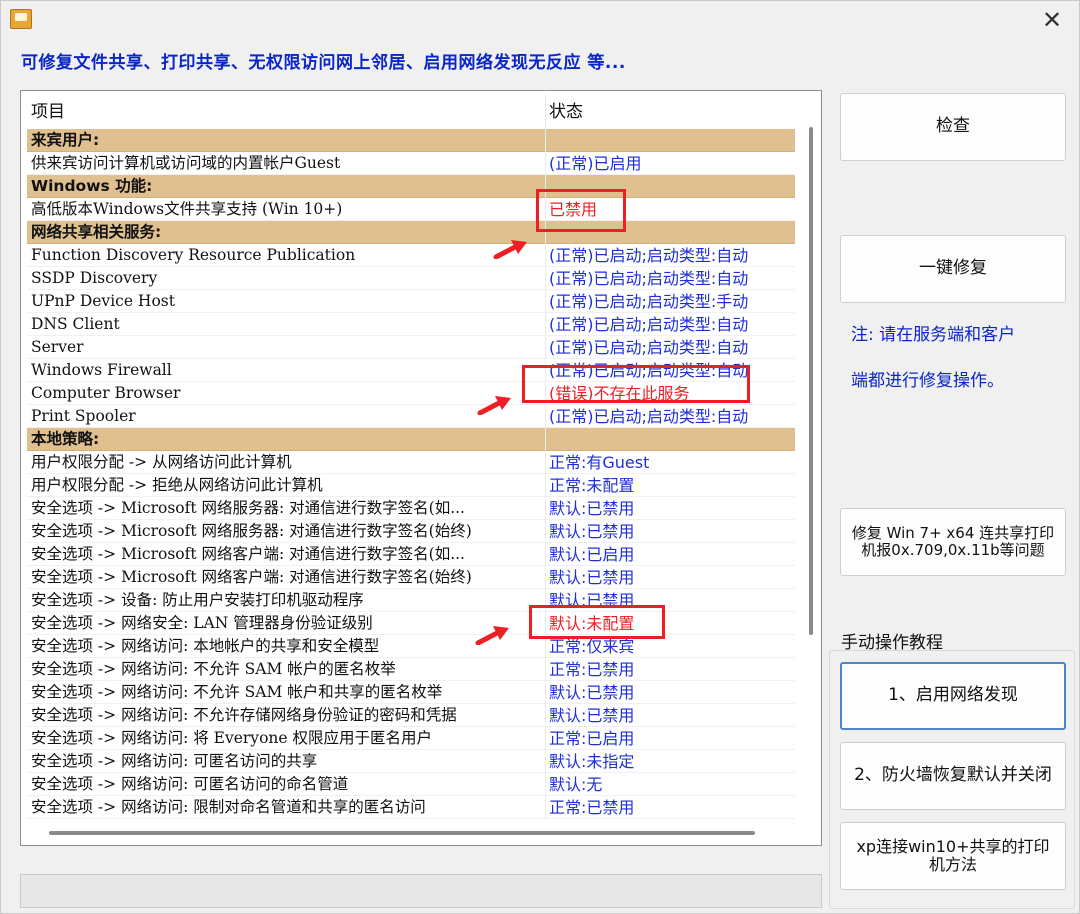  Describe the element at coordinates (592, 554) in the screenshot. I see `status-cell: 默认:已启用` at that location.